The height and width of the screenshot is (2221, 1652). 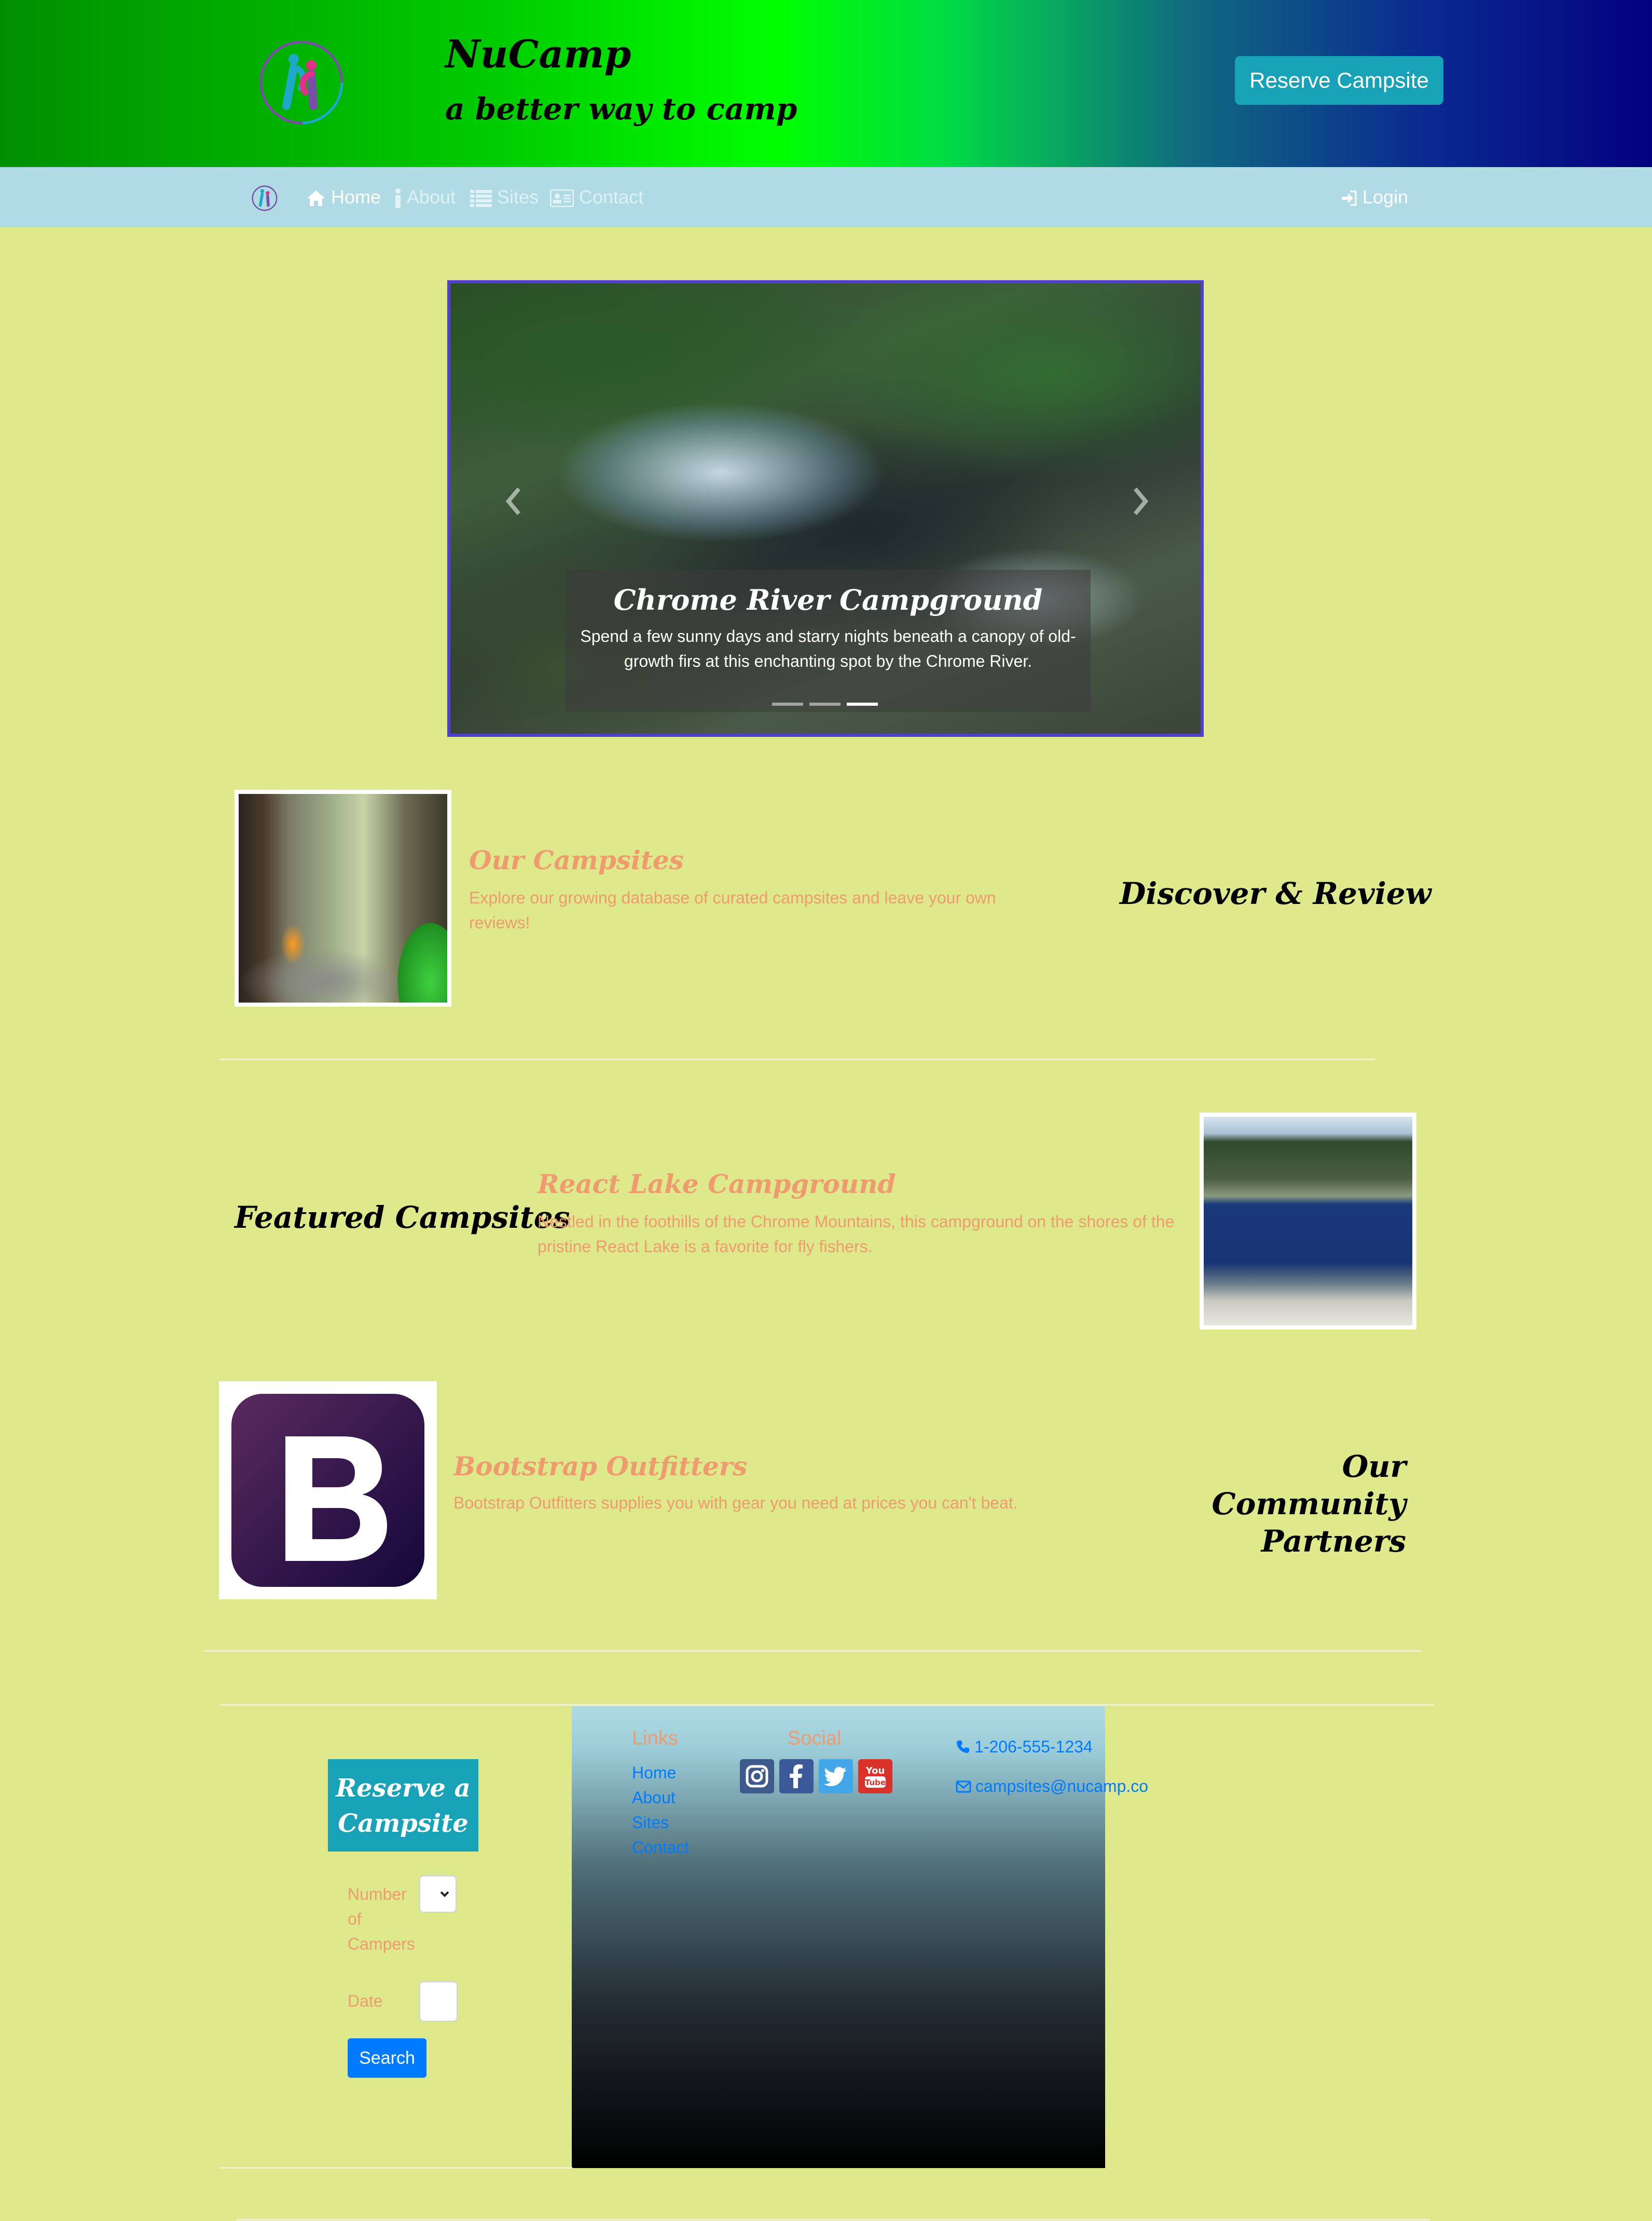 What do you see at coordinates (875, 1782) in the screenshot?
I see `svg-text: Tube` at bounding box center [875, 1782].